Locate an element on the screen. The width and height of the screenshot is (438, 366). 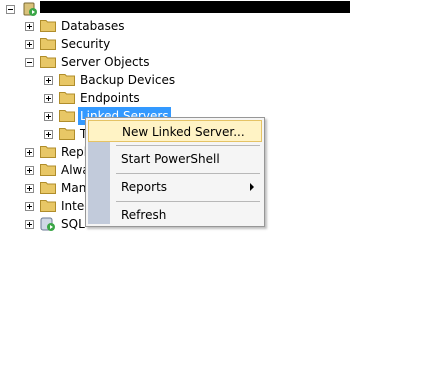
tree-item-label: Databases is located at coordinates (93, 26).